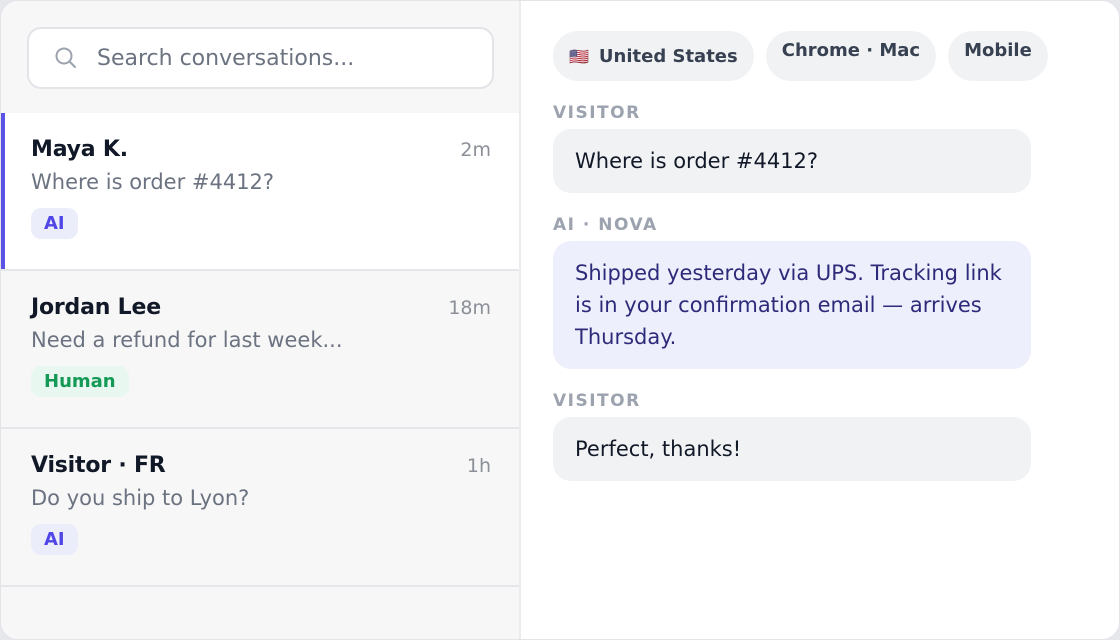 This screenshot has height=640, width=1120. I want to click on browser-chip: Chrome · Mac, so click(851, 56).